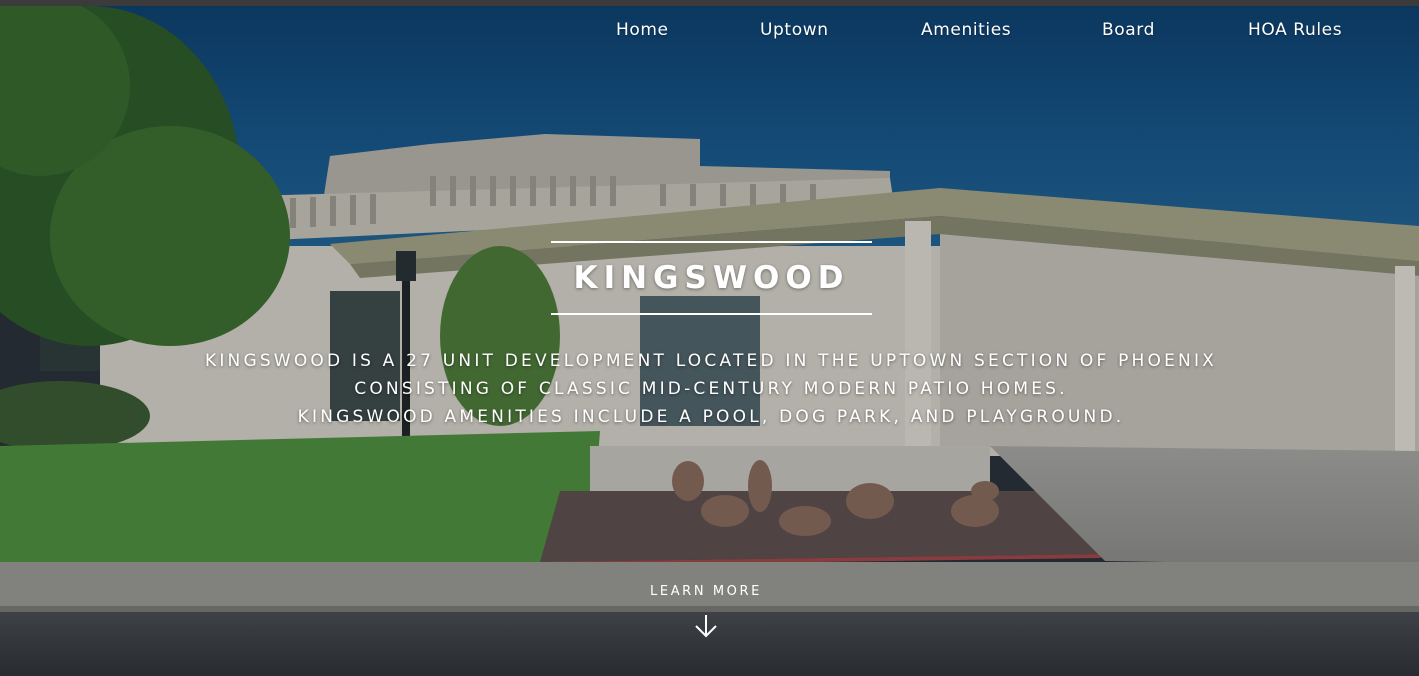  What do you see at coordinates (709, 32) in the screenshot?
I see `main-navigation: Home Uptown Amenities Board HOA Rules` at bounding box center [709, 32].